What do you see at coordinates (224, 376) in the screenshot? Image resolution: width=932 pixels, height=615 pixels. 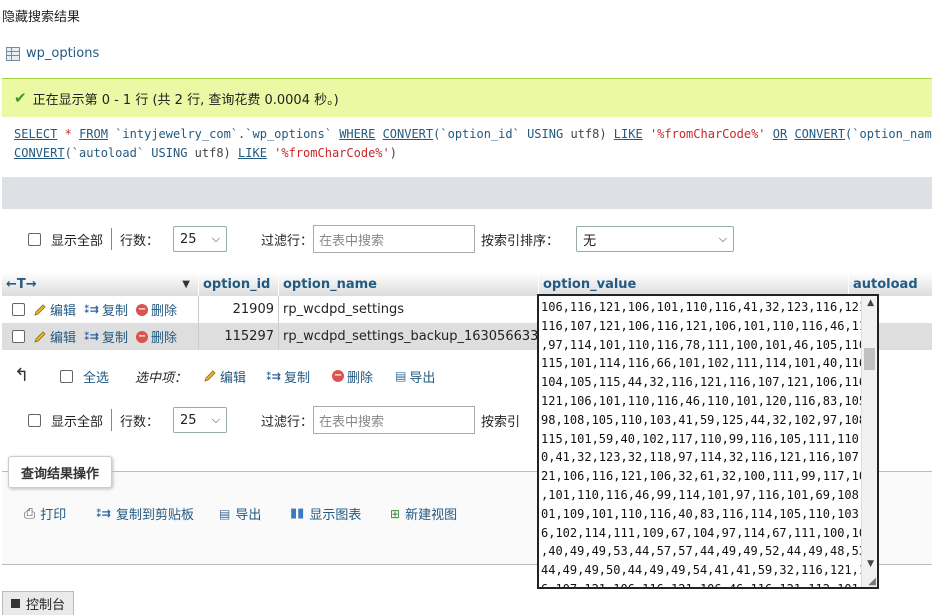 I see `bulk-edit-button: 编辑` at bounding box center [224, 376].